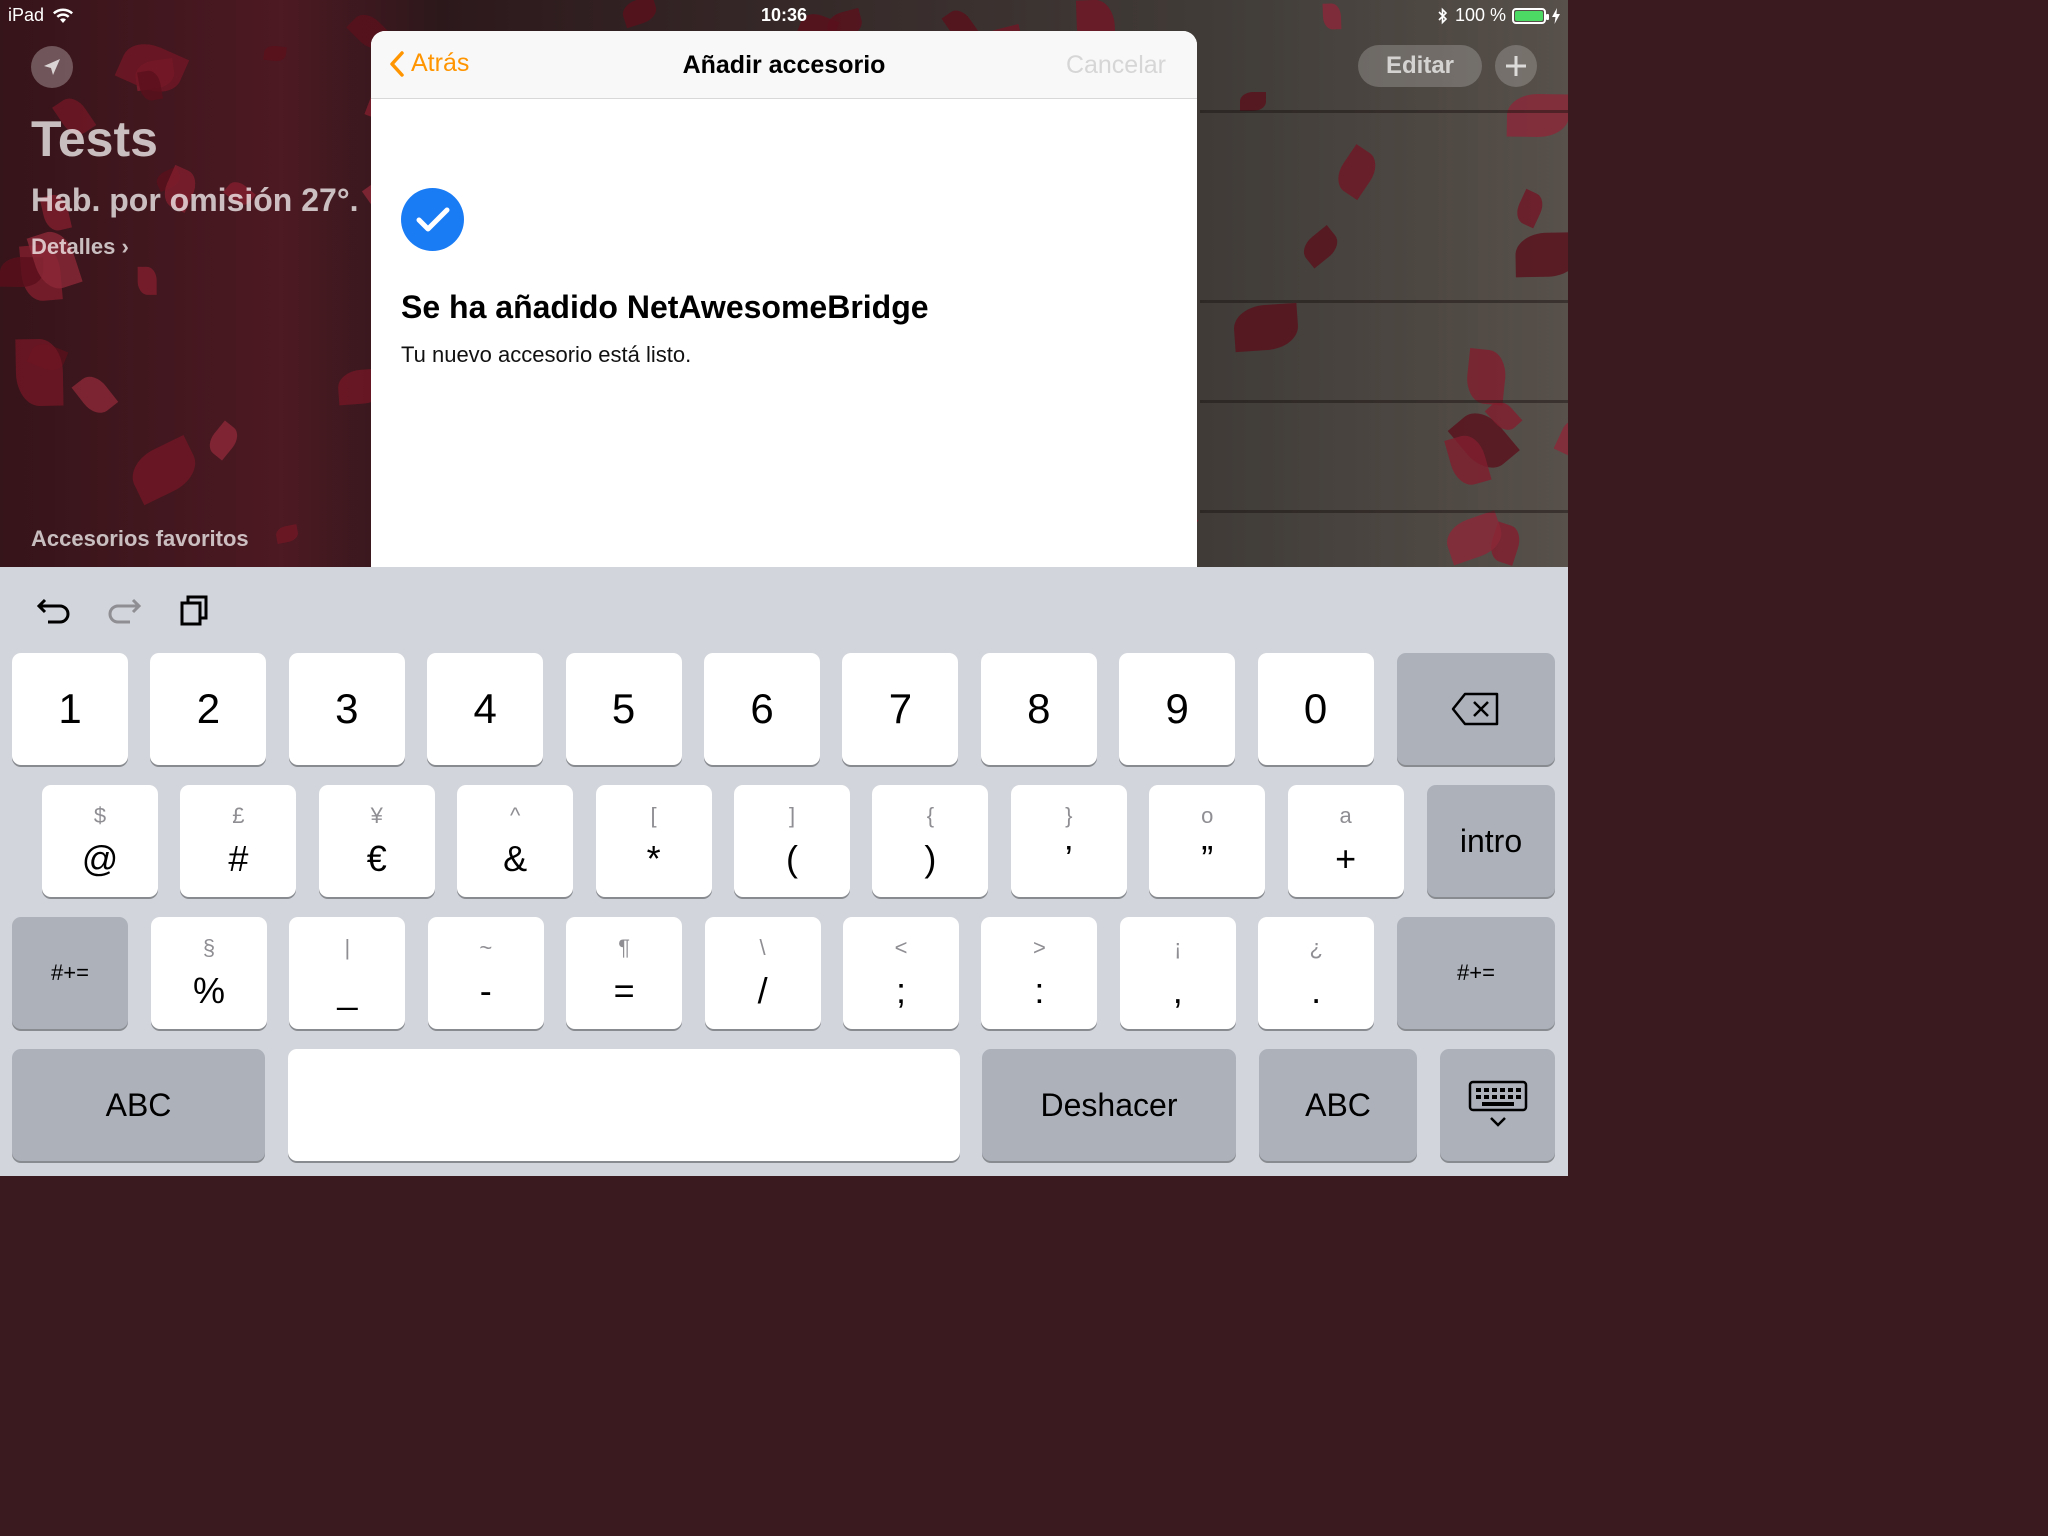  I want to click on redo-icon, so click(124, 610).